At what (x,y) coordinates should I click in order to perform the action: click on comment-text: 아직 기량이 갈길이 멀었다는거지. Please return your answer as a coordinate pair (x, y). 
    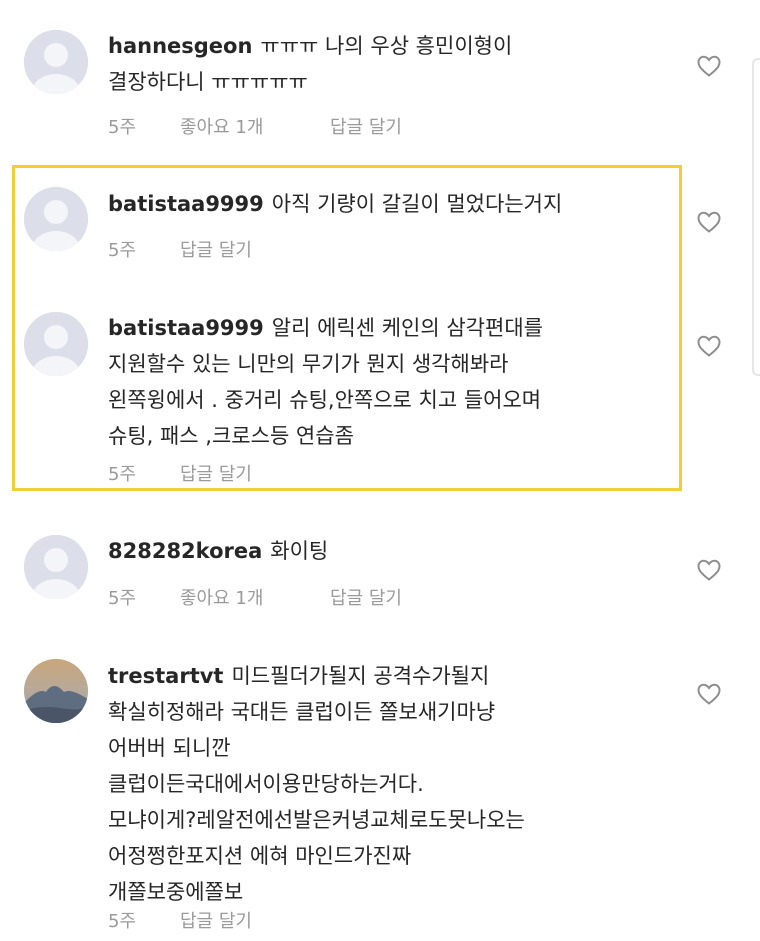
    Looking at the image, I should click on (417, 204).